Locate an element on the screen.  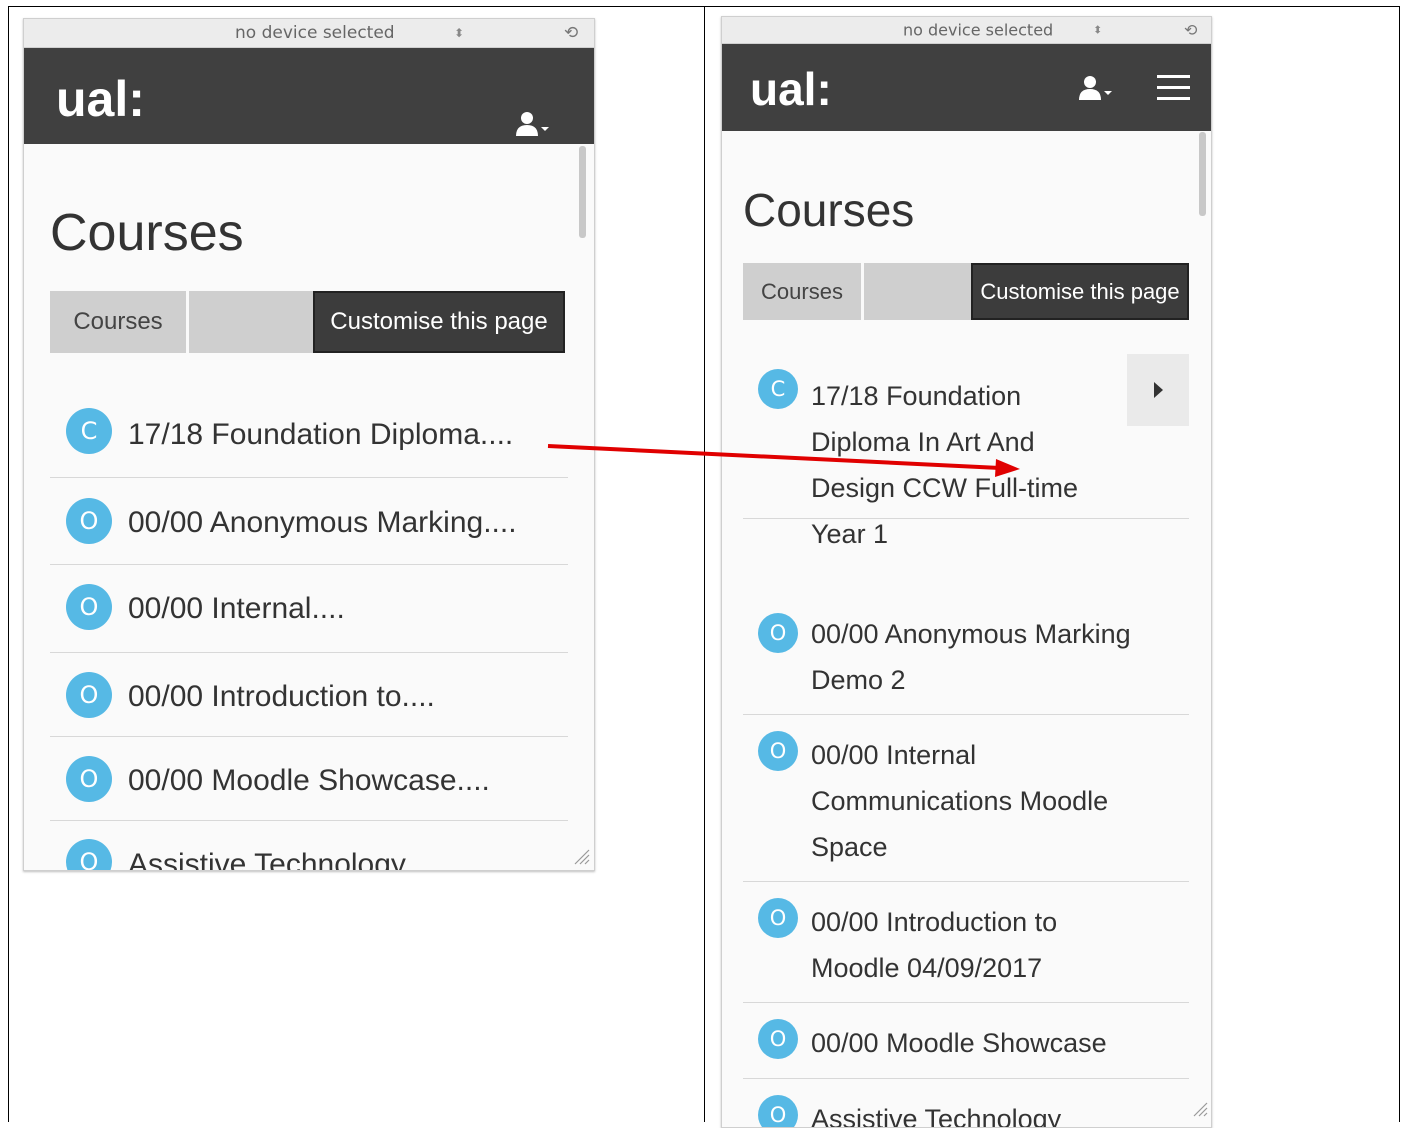
annotation-arrow is located at coordinates (783, 460).